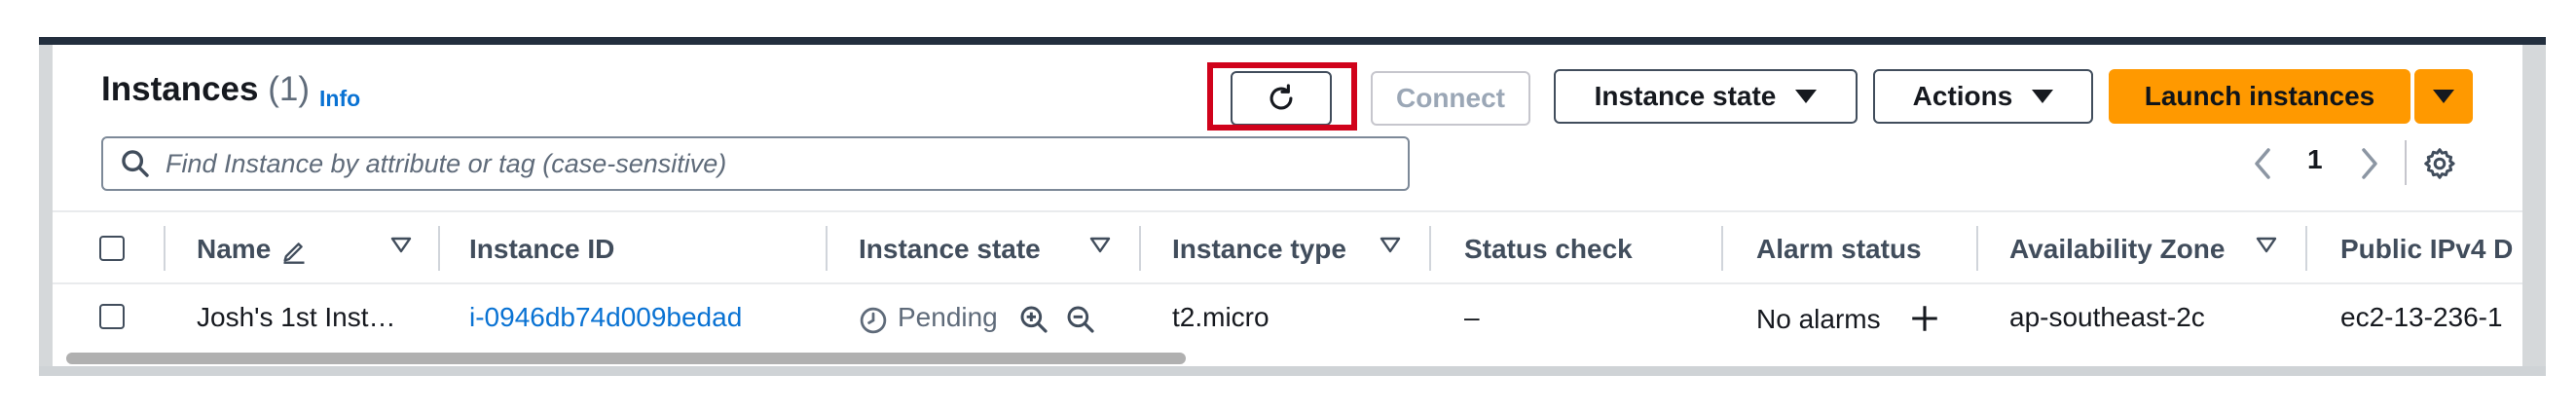 The image size is (2576, 411). Describe the element at coordinates (112, 249) in the screenshot. I see `select-all-checkbox` at that location.